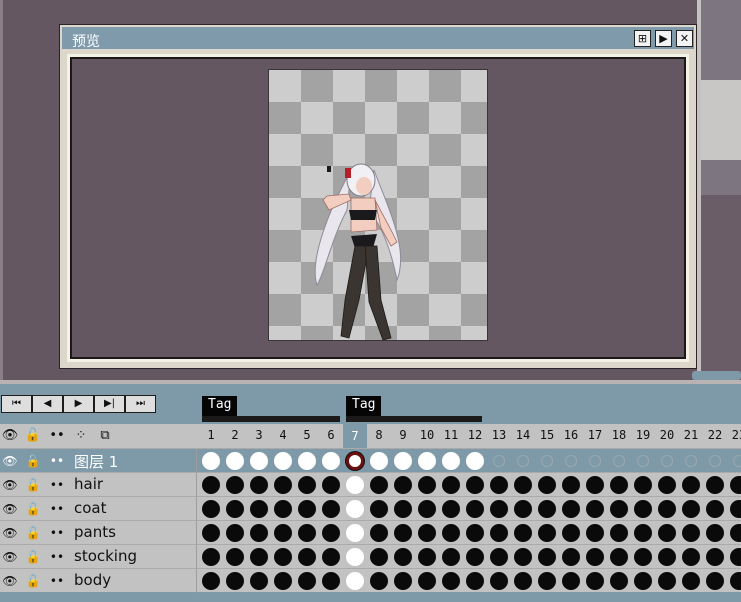  I want to click on layer-name: hair, so click(88, 484).